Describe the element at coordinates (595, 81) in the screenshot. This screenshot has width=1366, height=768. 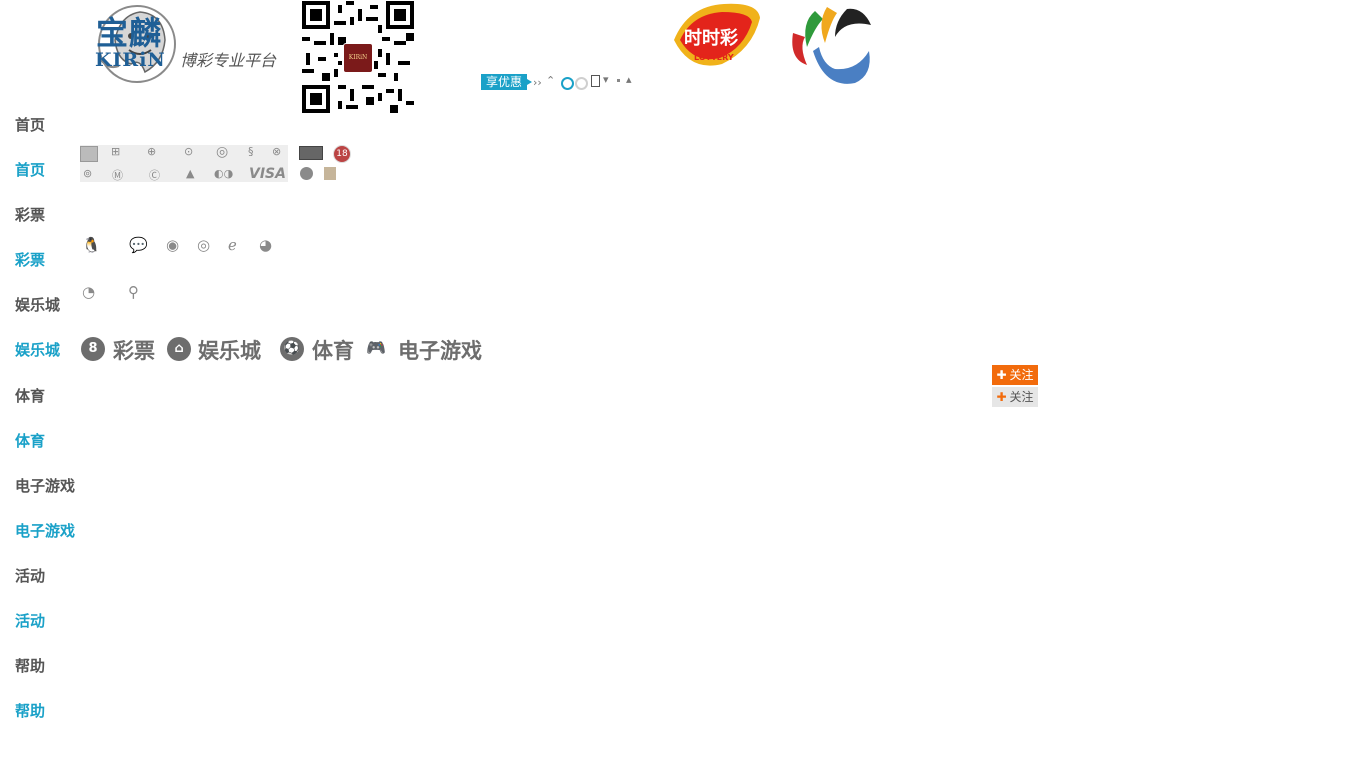
I see `mobile-icon` at that location.